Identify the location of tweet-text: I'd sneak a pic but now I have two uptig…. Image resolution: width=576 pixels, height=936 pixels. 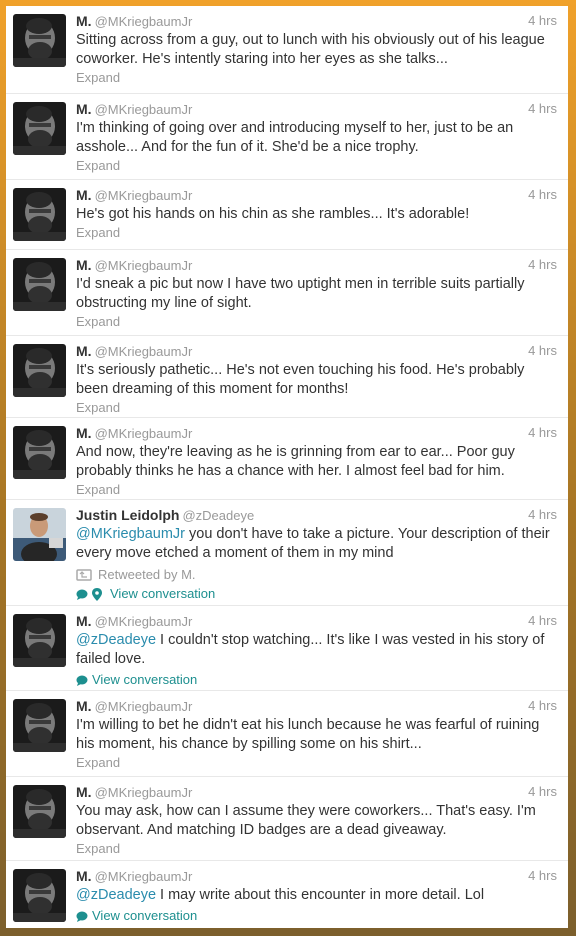
(300, 293).